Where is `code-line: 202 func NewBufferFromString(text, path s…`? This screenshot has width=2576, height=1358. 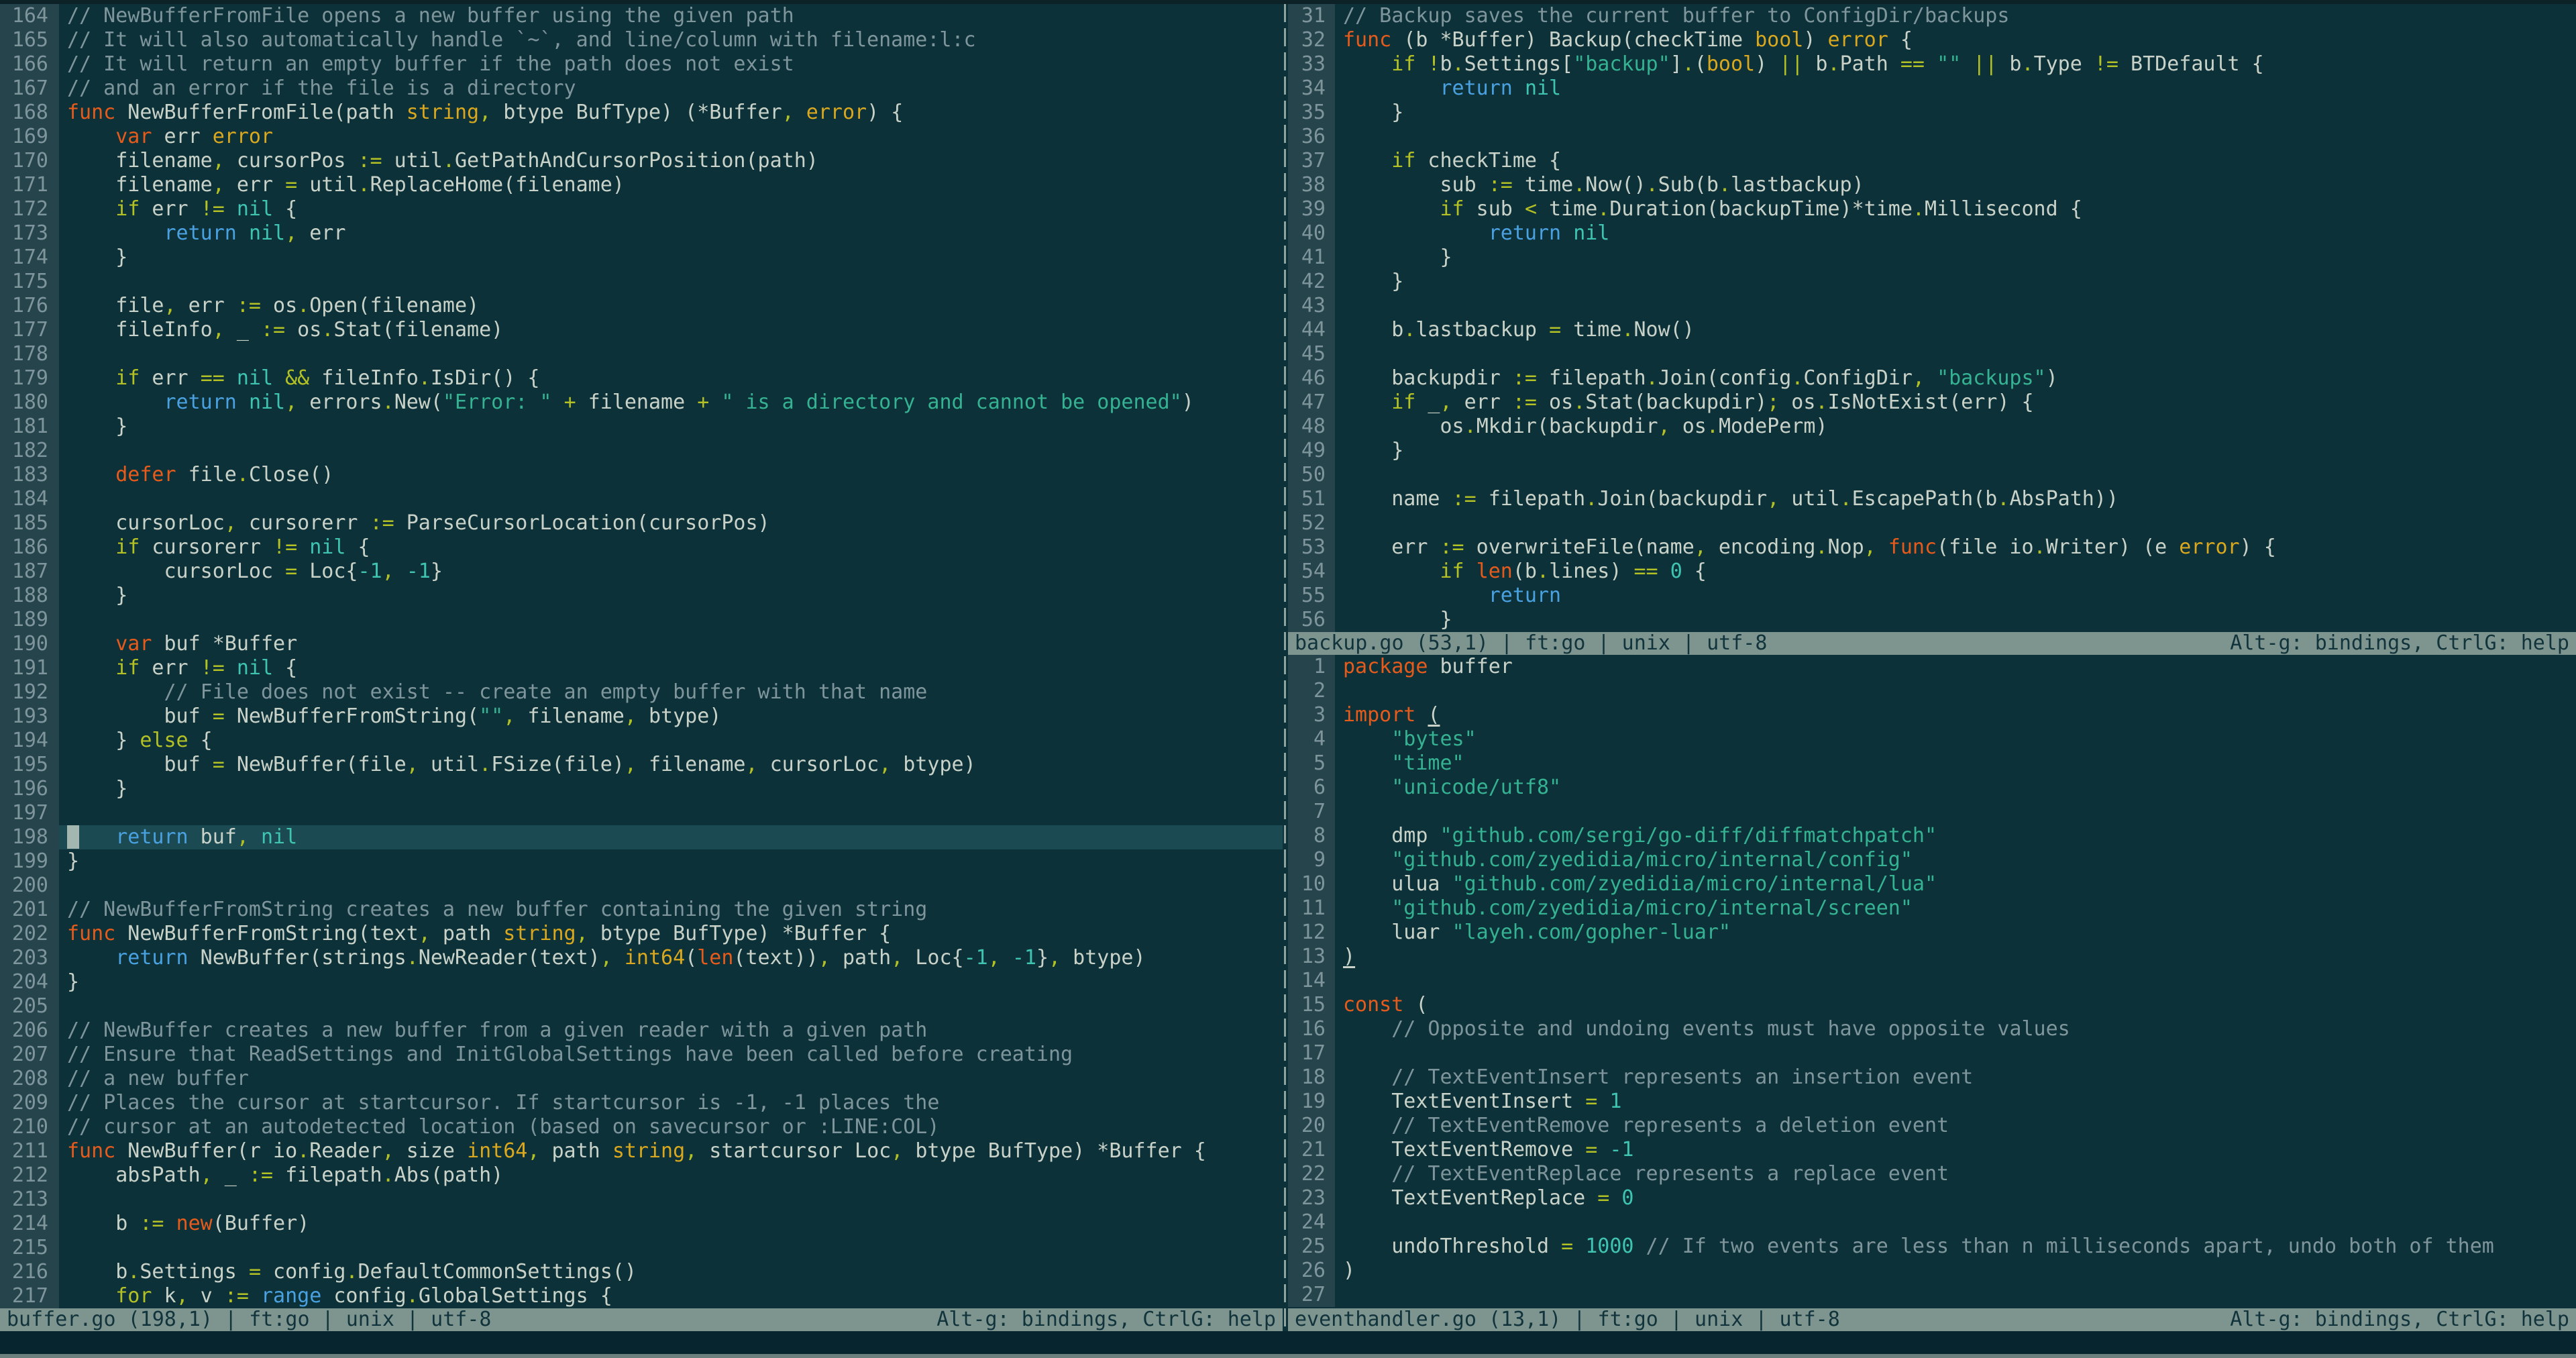 code-line: 202 func NewBufferFromString(text, path s… is located at coordinates (641, 934).